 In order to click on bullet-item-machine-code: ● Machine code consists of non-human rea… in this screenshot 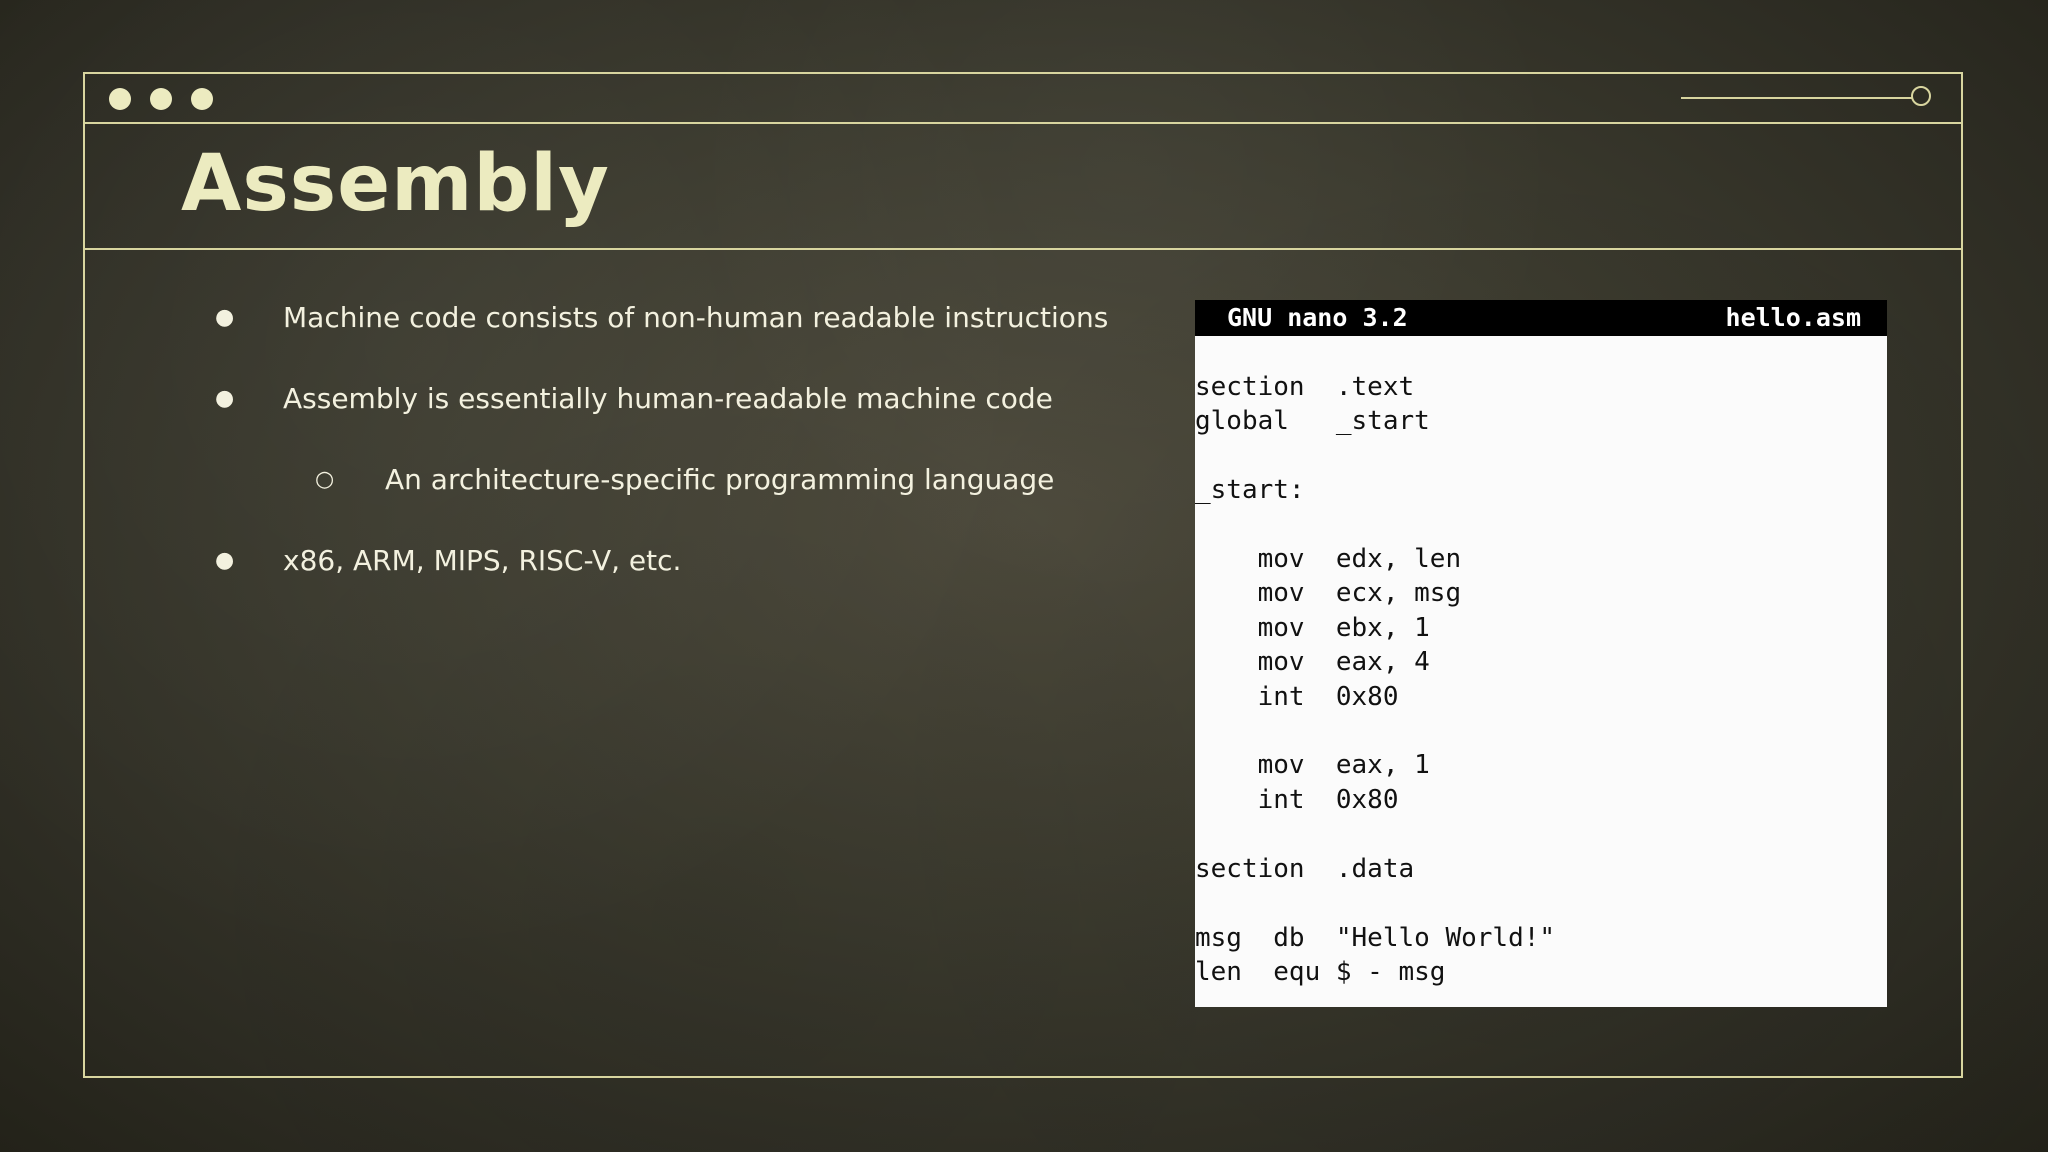, I will do `click(662, 318)`.